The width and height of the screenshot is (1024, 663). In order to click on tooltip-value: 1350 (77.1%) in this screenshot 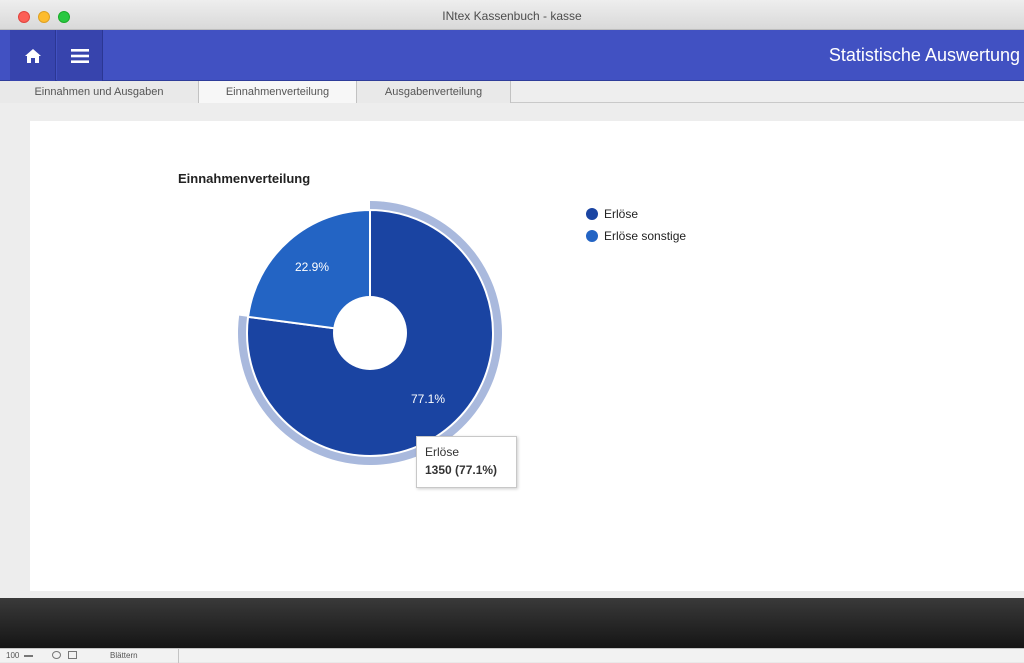, I will do `click(461, 470)`.